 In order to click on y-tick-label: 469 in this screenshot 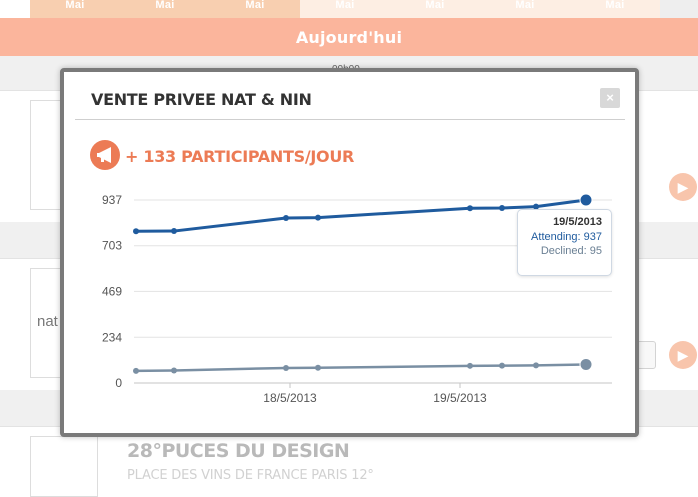, I will do `click(112, 291)`.